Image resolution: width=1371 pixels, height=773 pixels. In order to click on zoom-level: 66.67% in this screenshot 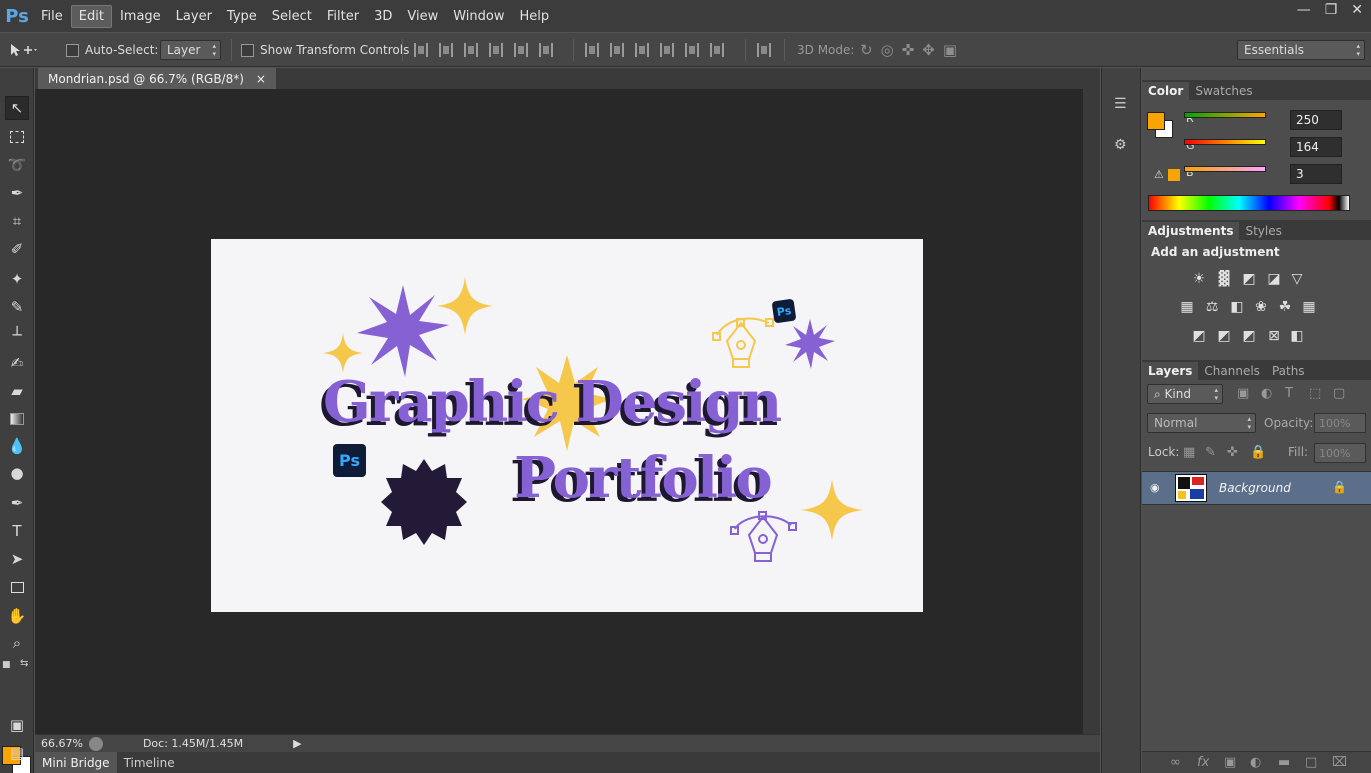, I will do `click(62, 743)`.